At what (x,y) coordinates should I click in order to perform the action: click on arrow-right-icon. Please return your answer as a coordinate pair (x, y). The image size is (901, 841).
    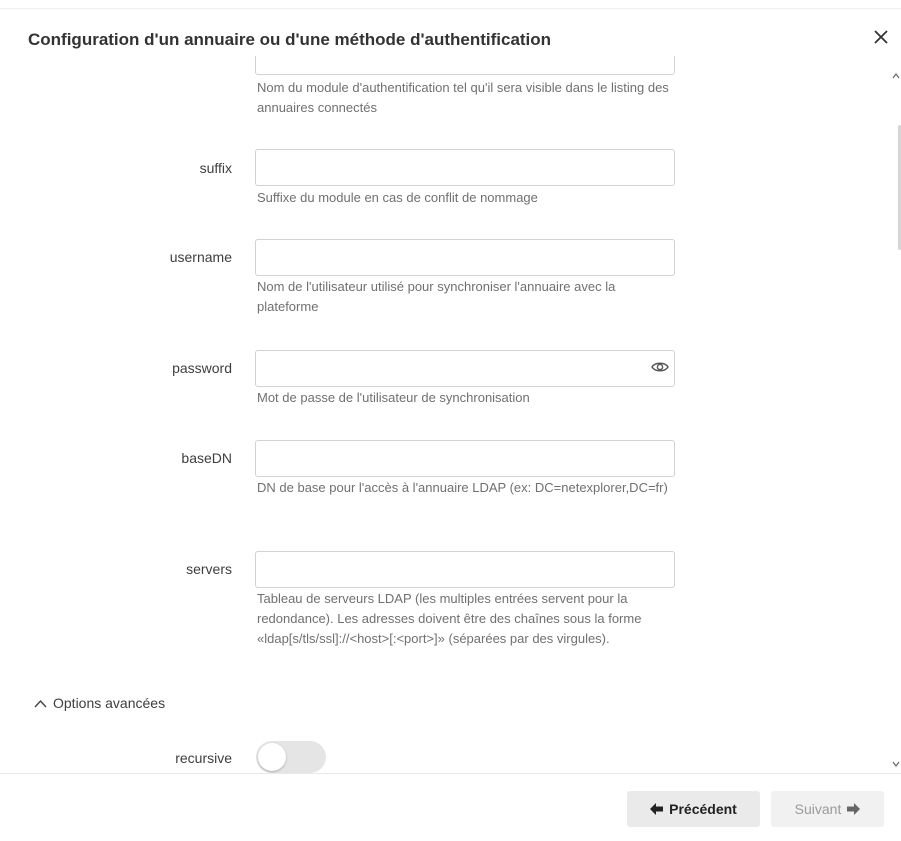
    Looking at the image, I should click on (854, 809).